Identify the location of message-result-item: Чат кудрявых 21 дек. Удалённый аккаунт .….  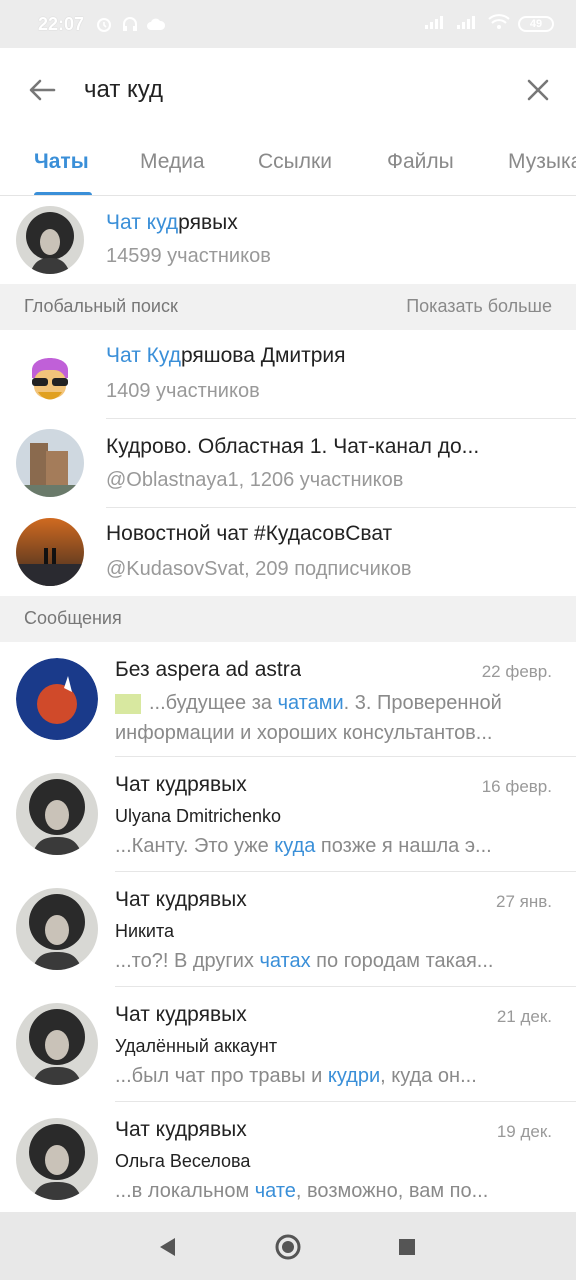
(288, 1044).